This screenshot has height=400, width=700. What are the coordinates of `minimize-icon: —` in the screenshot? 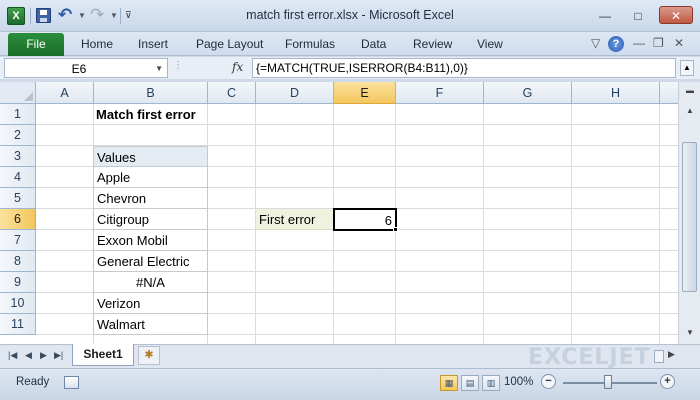 It's located at (605, 16).